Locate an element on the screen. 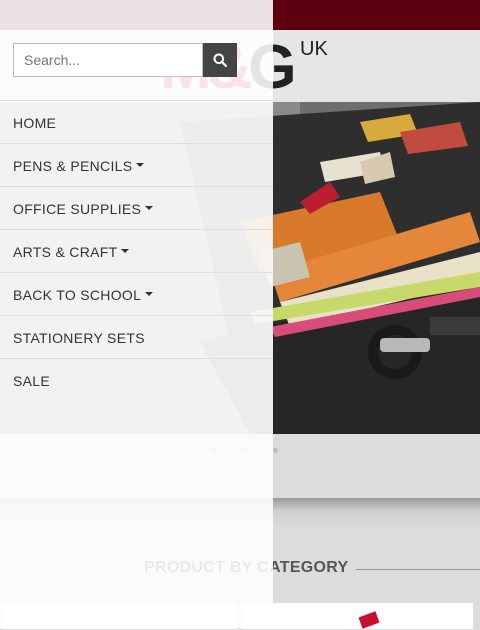 This screenshot has width=480, height=630. menu-item-back-to-school: BACK TO SCHOOL is located at coordinates (136, 293).